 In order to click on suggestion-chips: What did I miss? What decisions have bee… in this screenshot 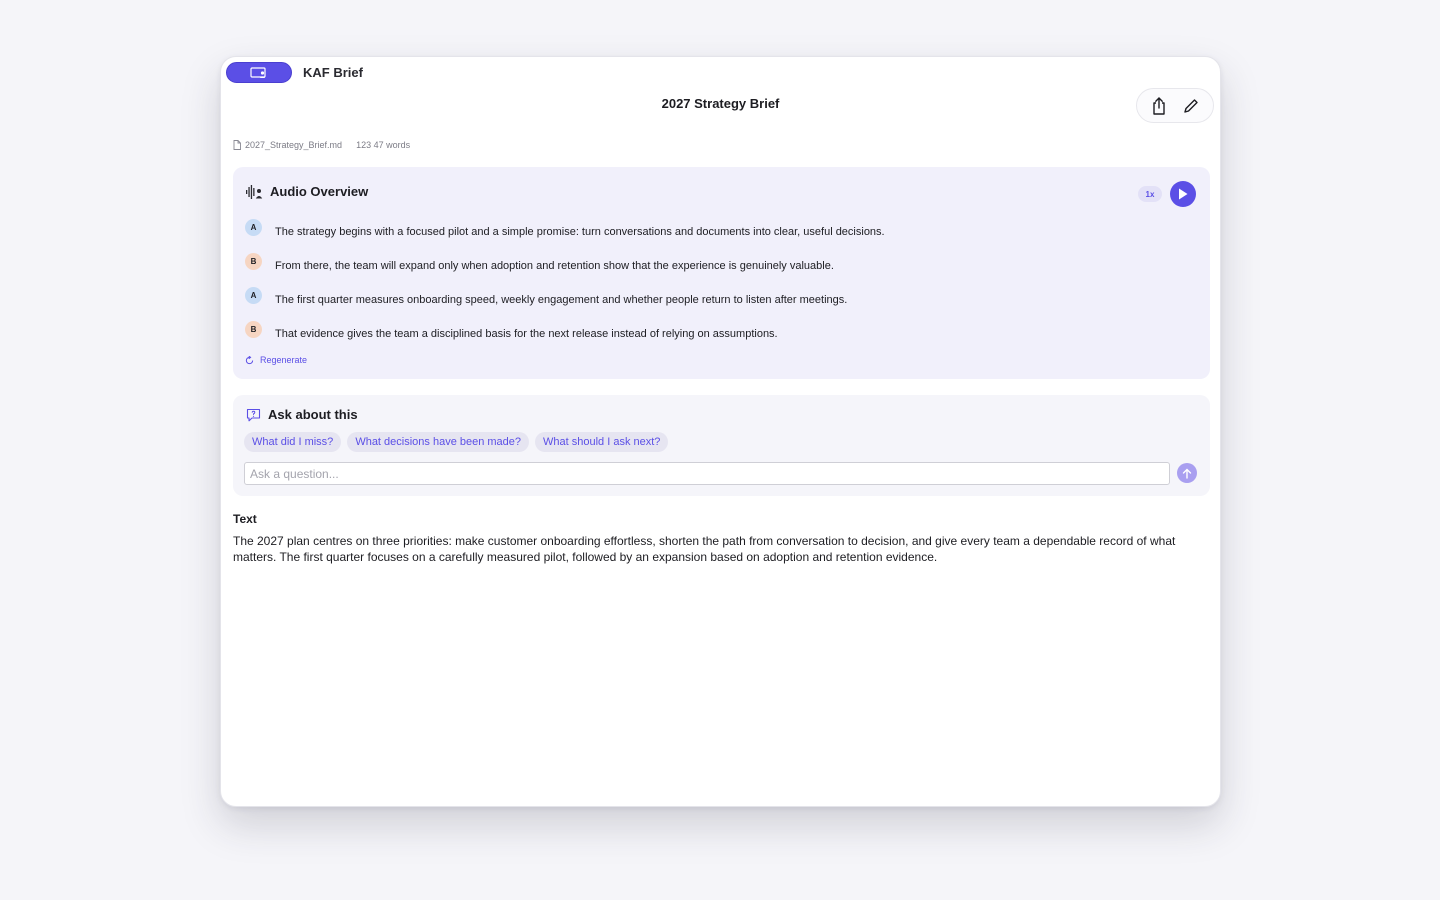, I will do `click(456, 442)`.